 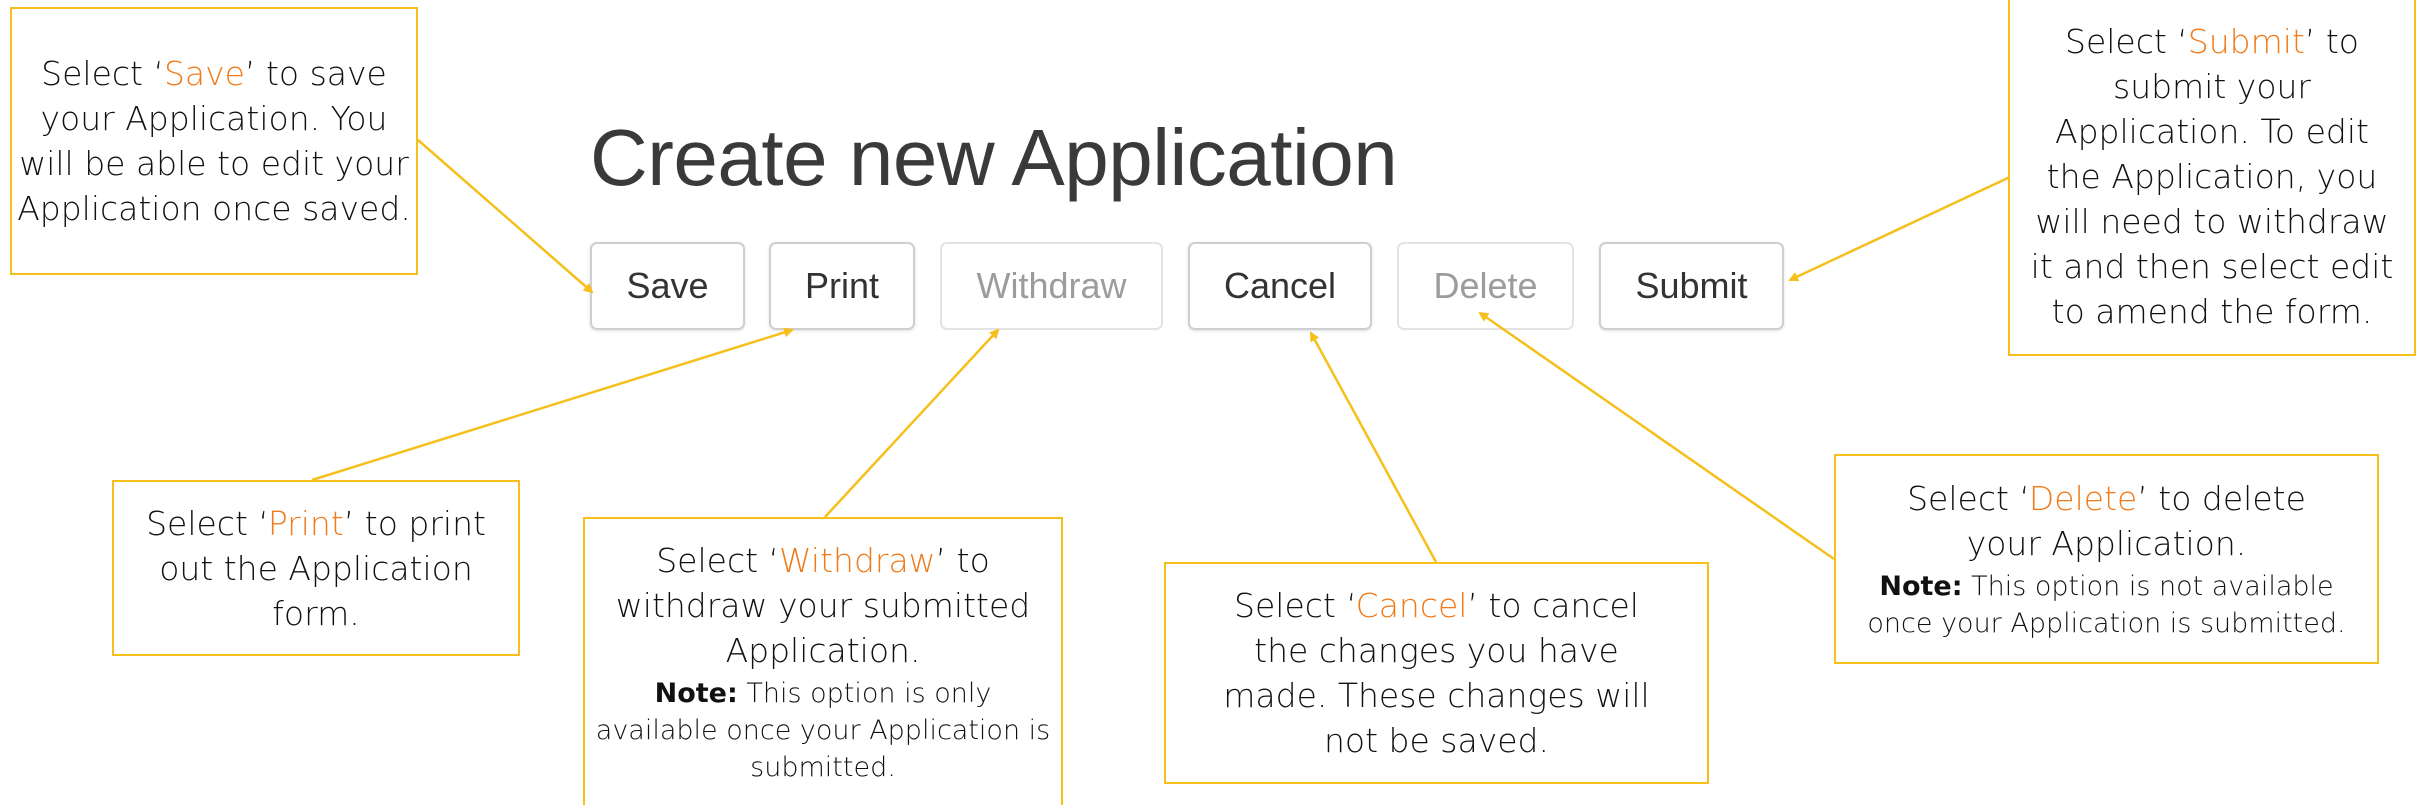 What do you see at coordinates (667, 286) in the screenshot?
I see `save-button: Save` at bounding box center [667, 286].